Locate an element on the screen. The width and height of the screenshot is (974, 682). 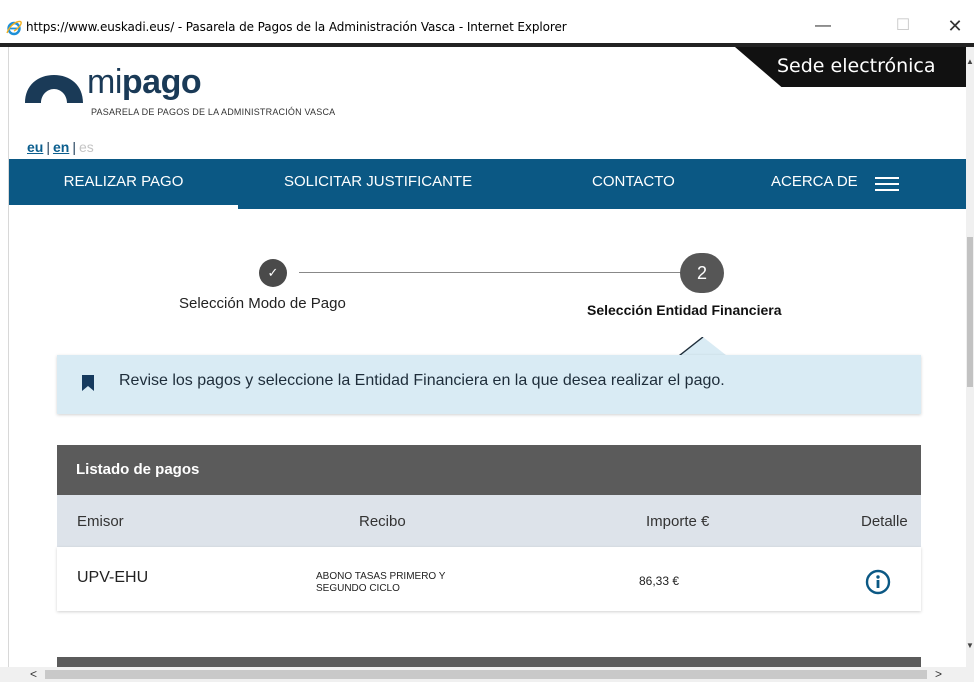
vertical-scroll-thumb is located at coordinates (970, 312).